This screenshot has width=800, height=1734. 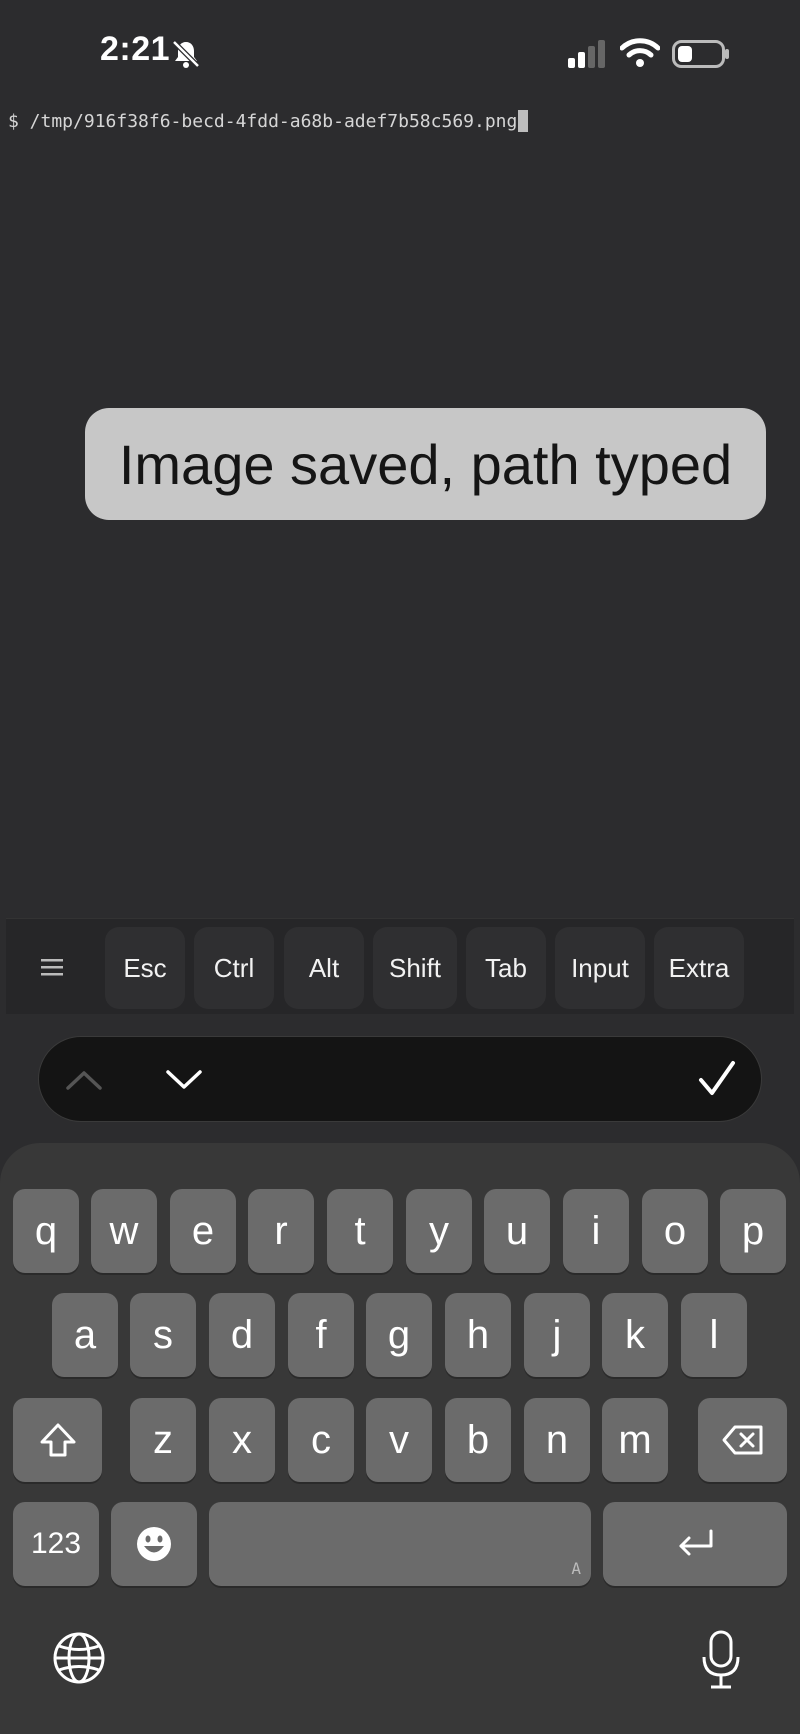 What do you see at coordinates (557, 1335) in the screenshot?
I see `key-j: j` at bounding box center [557, 1335].